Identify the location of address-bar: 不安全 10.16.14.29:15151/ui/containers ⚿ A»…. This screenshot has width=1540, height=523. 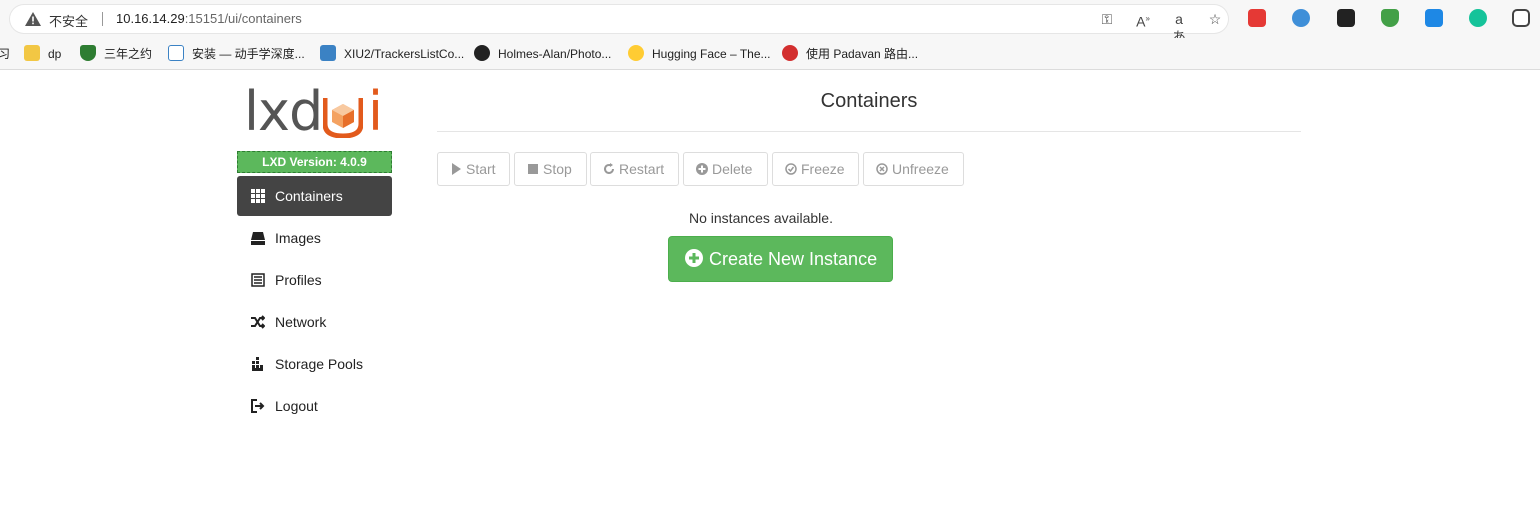
(619, 25).